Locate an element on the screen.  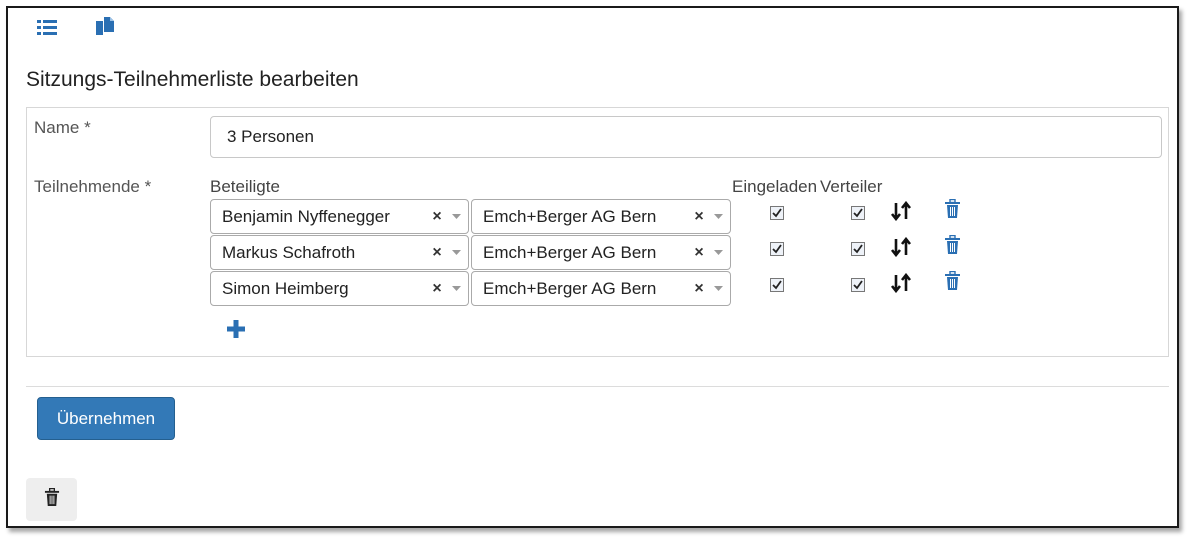
name-input is located at coordinates (686, 137).